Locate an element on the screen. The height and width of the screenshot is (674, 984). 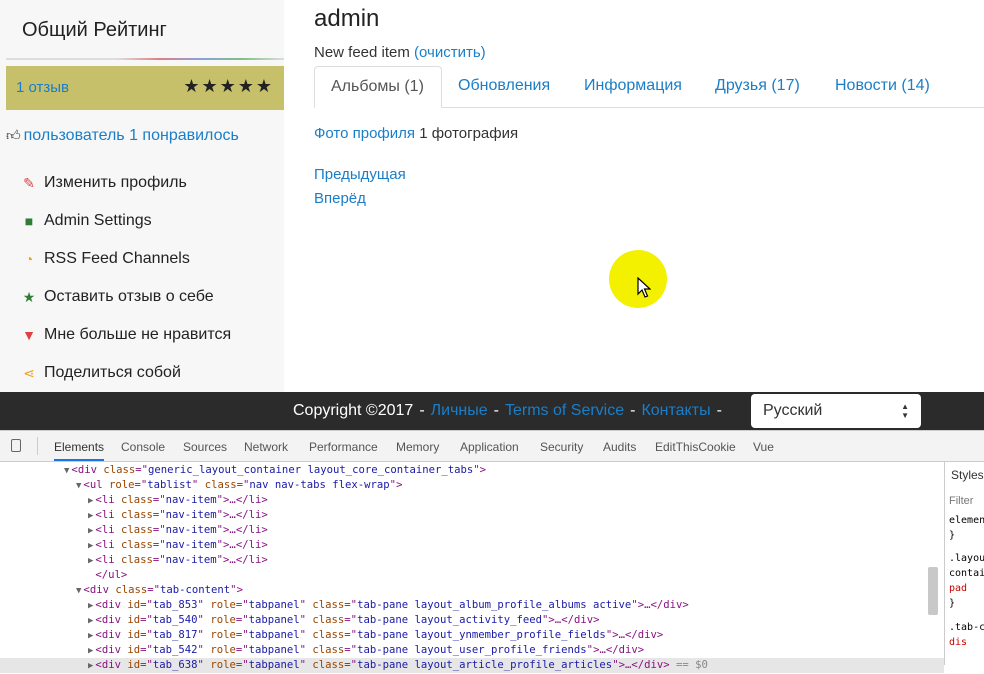
footer-link-private: Личные is located at coordinates (459, 410).